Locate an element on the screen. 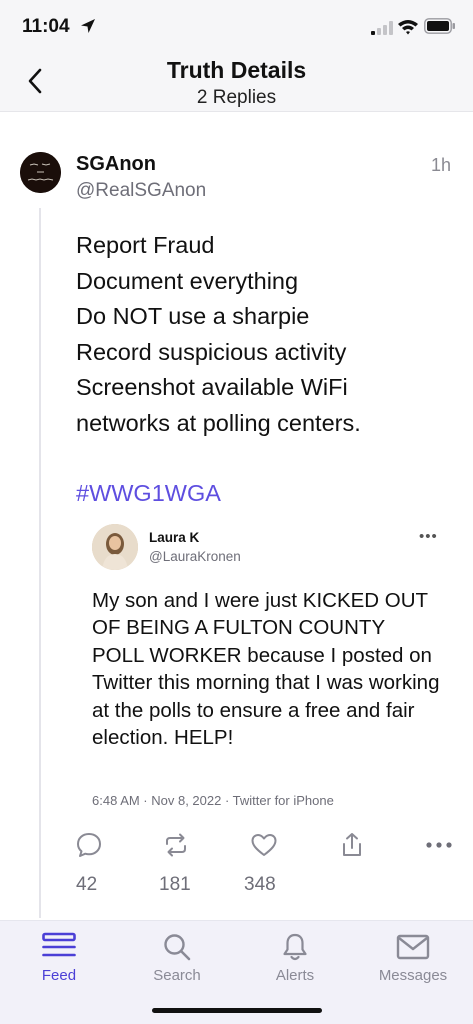 The width and height of the screenshot is (473, 1024). retruth-button is located at coordinates (176, 845).